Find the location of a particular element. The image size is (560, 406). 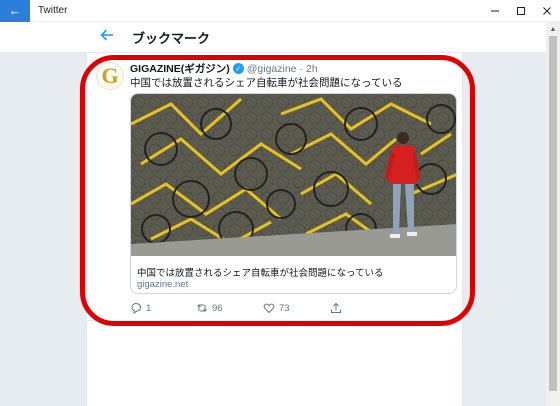

close-icon is located at coordinates (547, 11).